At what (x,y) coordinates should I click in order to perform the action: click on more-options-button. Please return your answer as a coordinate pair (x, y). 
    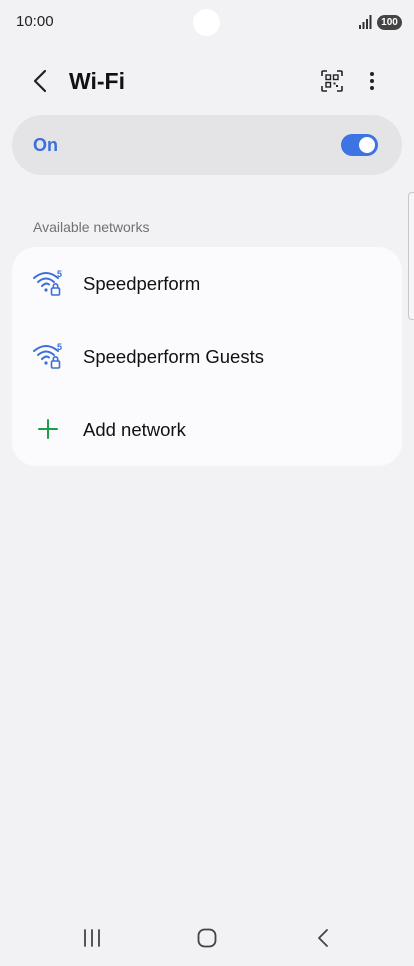
    Looking at the image, I should click on (372, 81).